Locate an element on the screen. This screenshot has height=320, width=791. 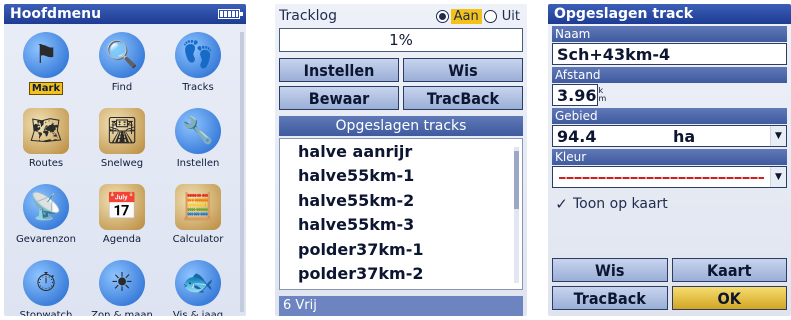
menu-item-snelweg: 🛣 Snelweg is located at coordinates (122, 144).